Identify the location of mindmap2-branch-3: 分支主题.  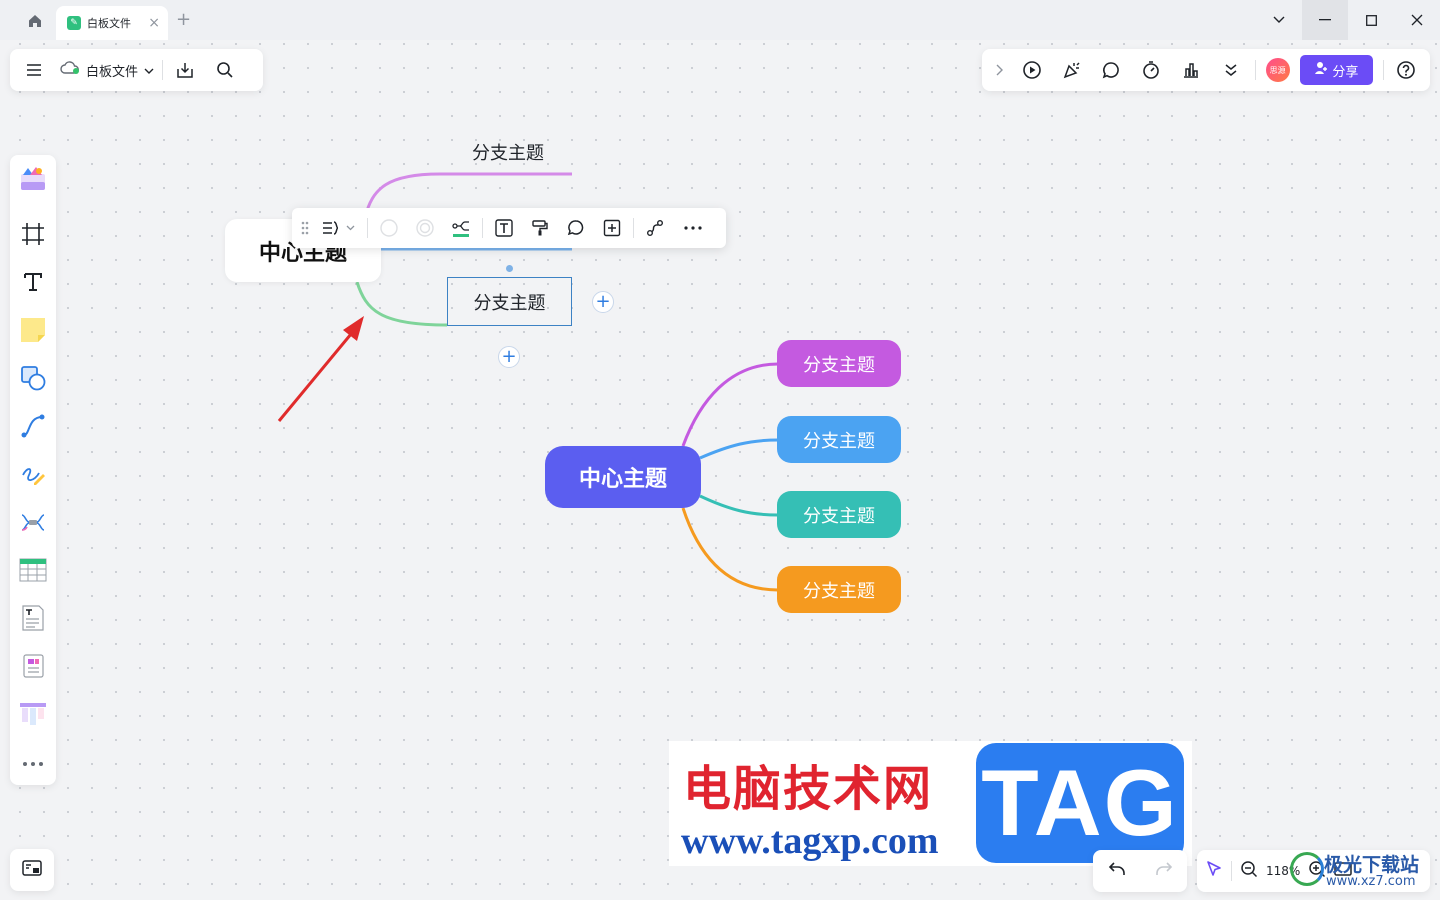
(839, 514).